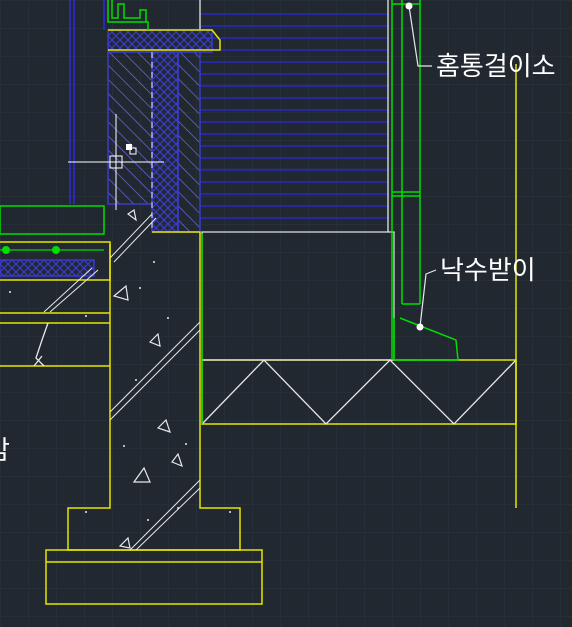 This screenshot has height=627, width=572. What do you see at coordinates (496, 67) in the screenshot?
I see `label-gutter-hanger: 홈통걸이소` at bounding box center [496, 67].